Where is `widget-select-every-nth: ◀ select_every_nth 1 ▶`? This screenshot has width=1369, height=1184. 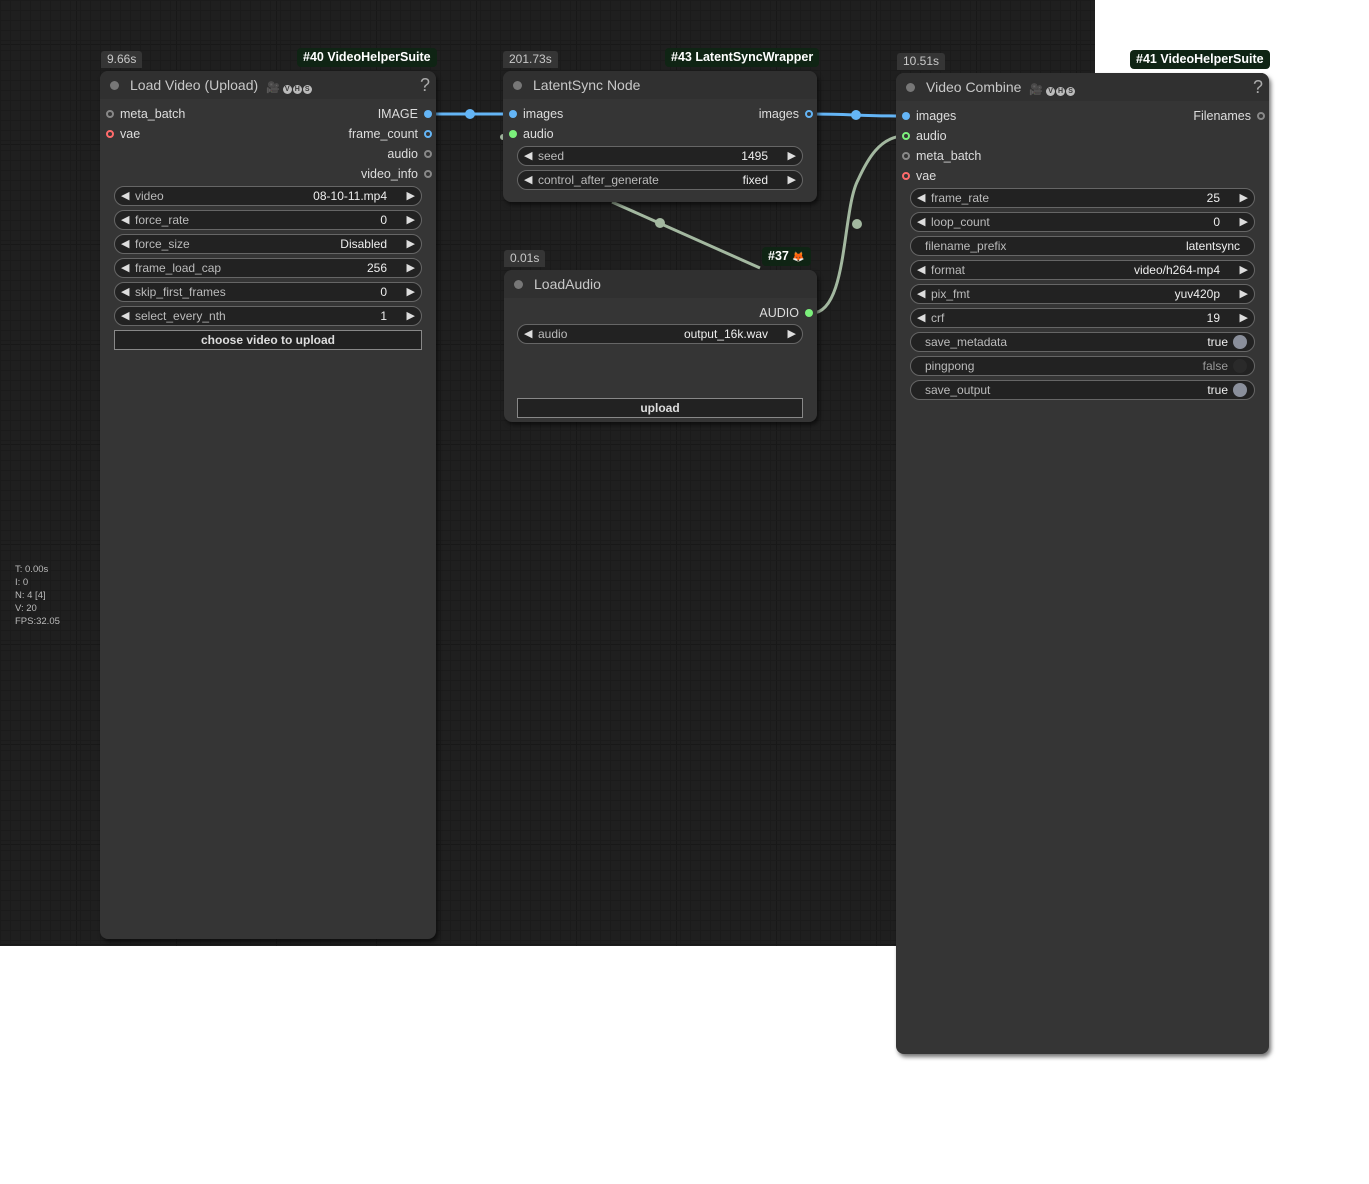 widget-select-every-nth: ◀ select_every_nth 1 ▶ is located at coordinates (268, 316).